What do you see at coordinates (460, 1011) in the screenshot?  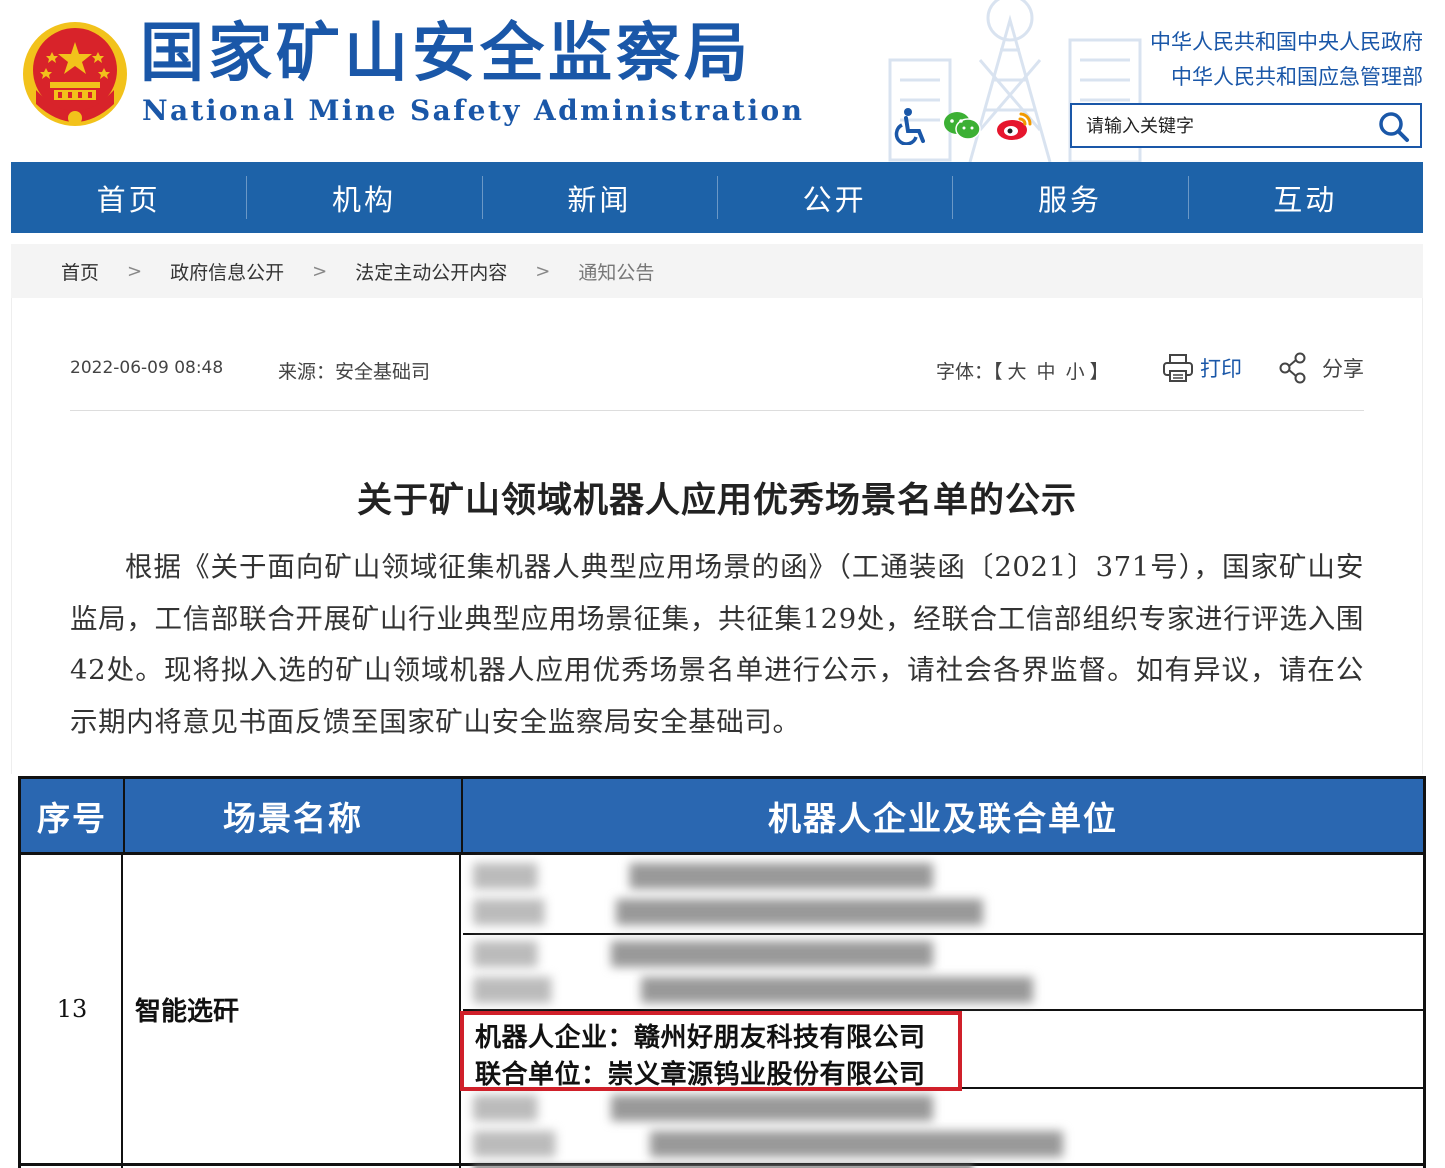 I see `column-divider` at bounding box center [460, 1011].